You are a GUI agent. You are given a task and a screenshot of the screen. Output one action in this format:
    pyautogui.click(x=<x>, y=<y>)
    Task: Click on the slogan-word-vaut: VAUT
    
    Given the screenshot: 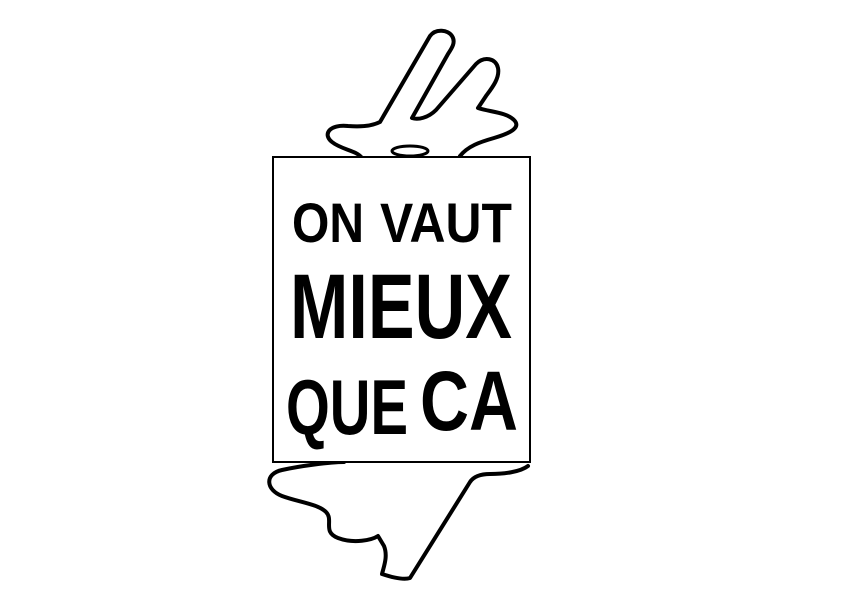 What is the action you would take?
    pyautogui.click(x=446, y=222)
    